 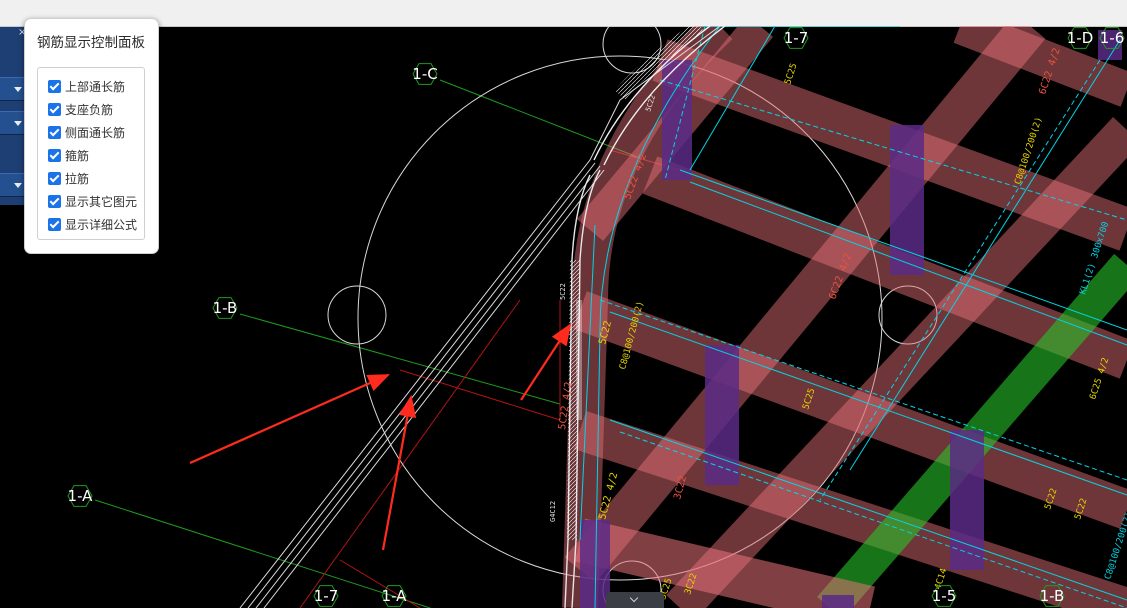 I want to click on top-bar, so click(x=563, y=13).